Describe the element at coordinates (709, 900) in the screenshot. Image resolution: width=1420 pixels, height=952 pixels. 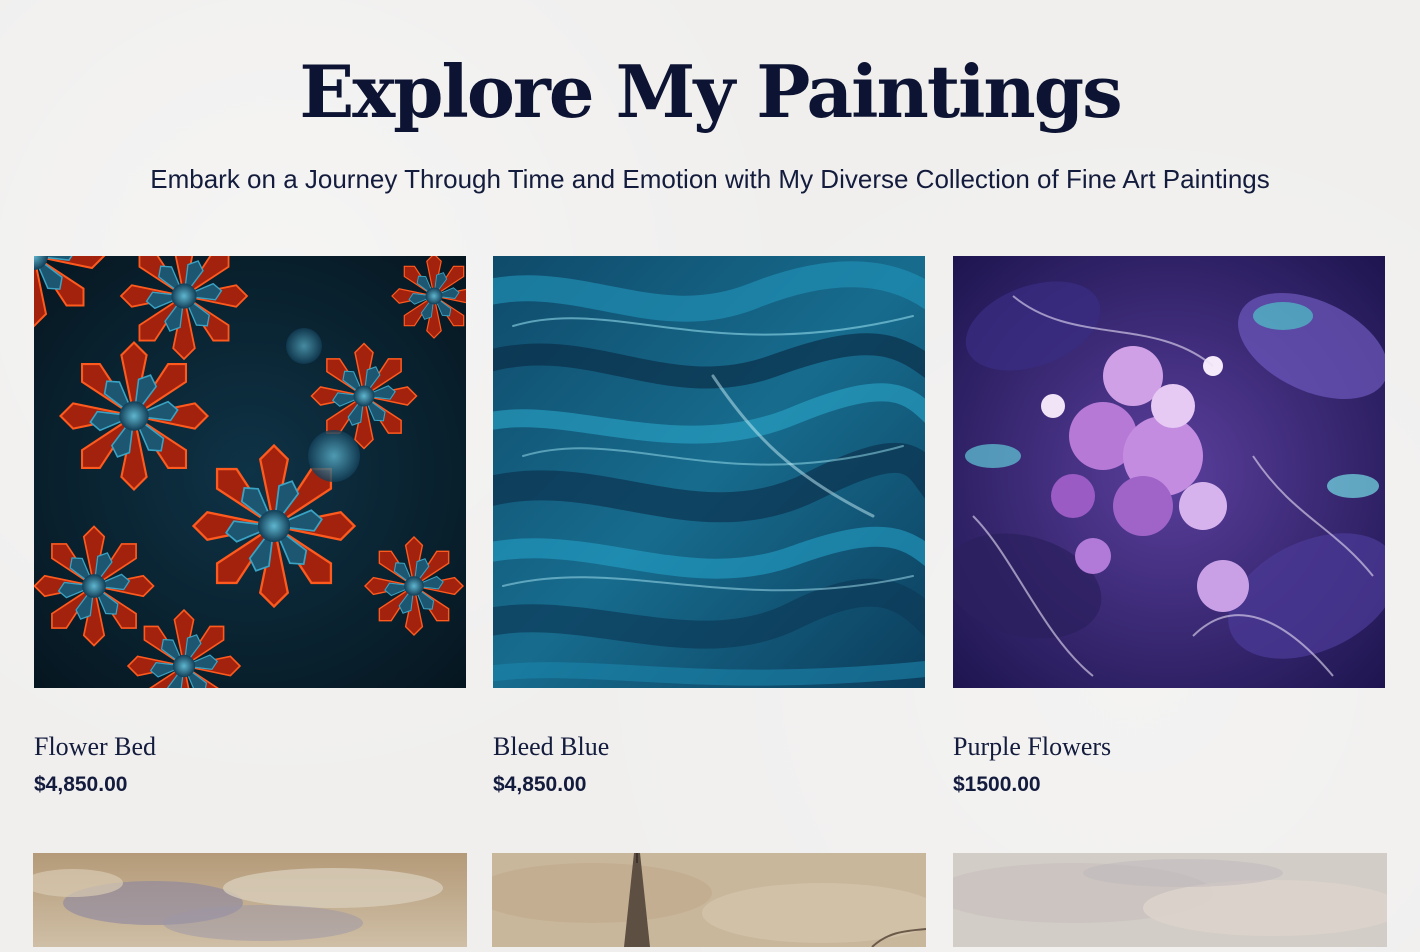
I see `painting-image-church-spire` at that location.